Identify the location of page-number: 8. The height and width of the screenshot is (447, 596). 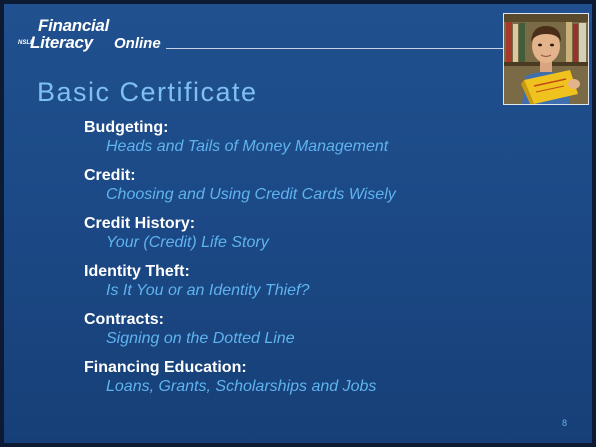
(565, 423).